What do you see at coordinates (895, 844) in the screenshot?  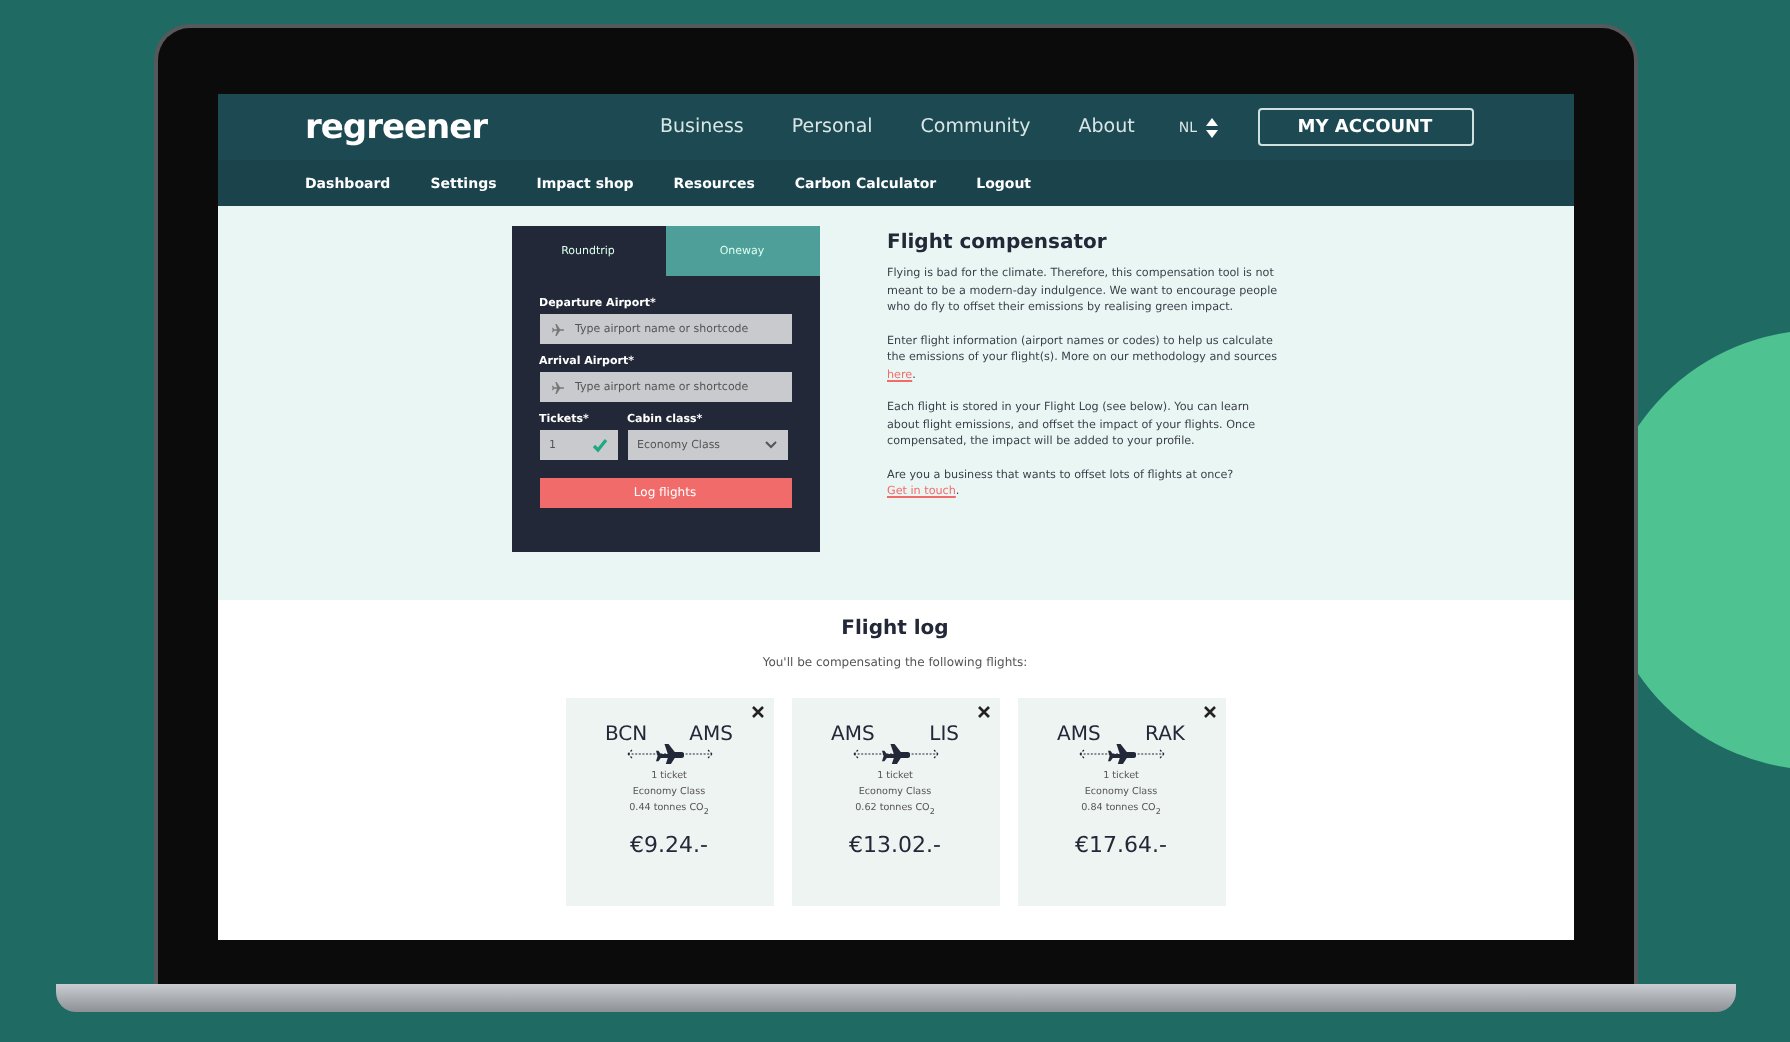 I see `price: €13.02.-` at bounding box center [895, 844].